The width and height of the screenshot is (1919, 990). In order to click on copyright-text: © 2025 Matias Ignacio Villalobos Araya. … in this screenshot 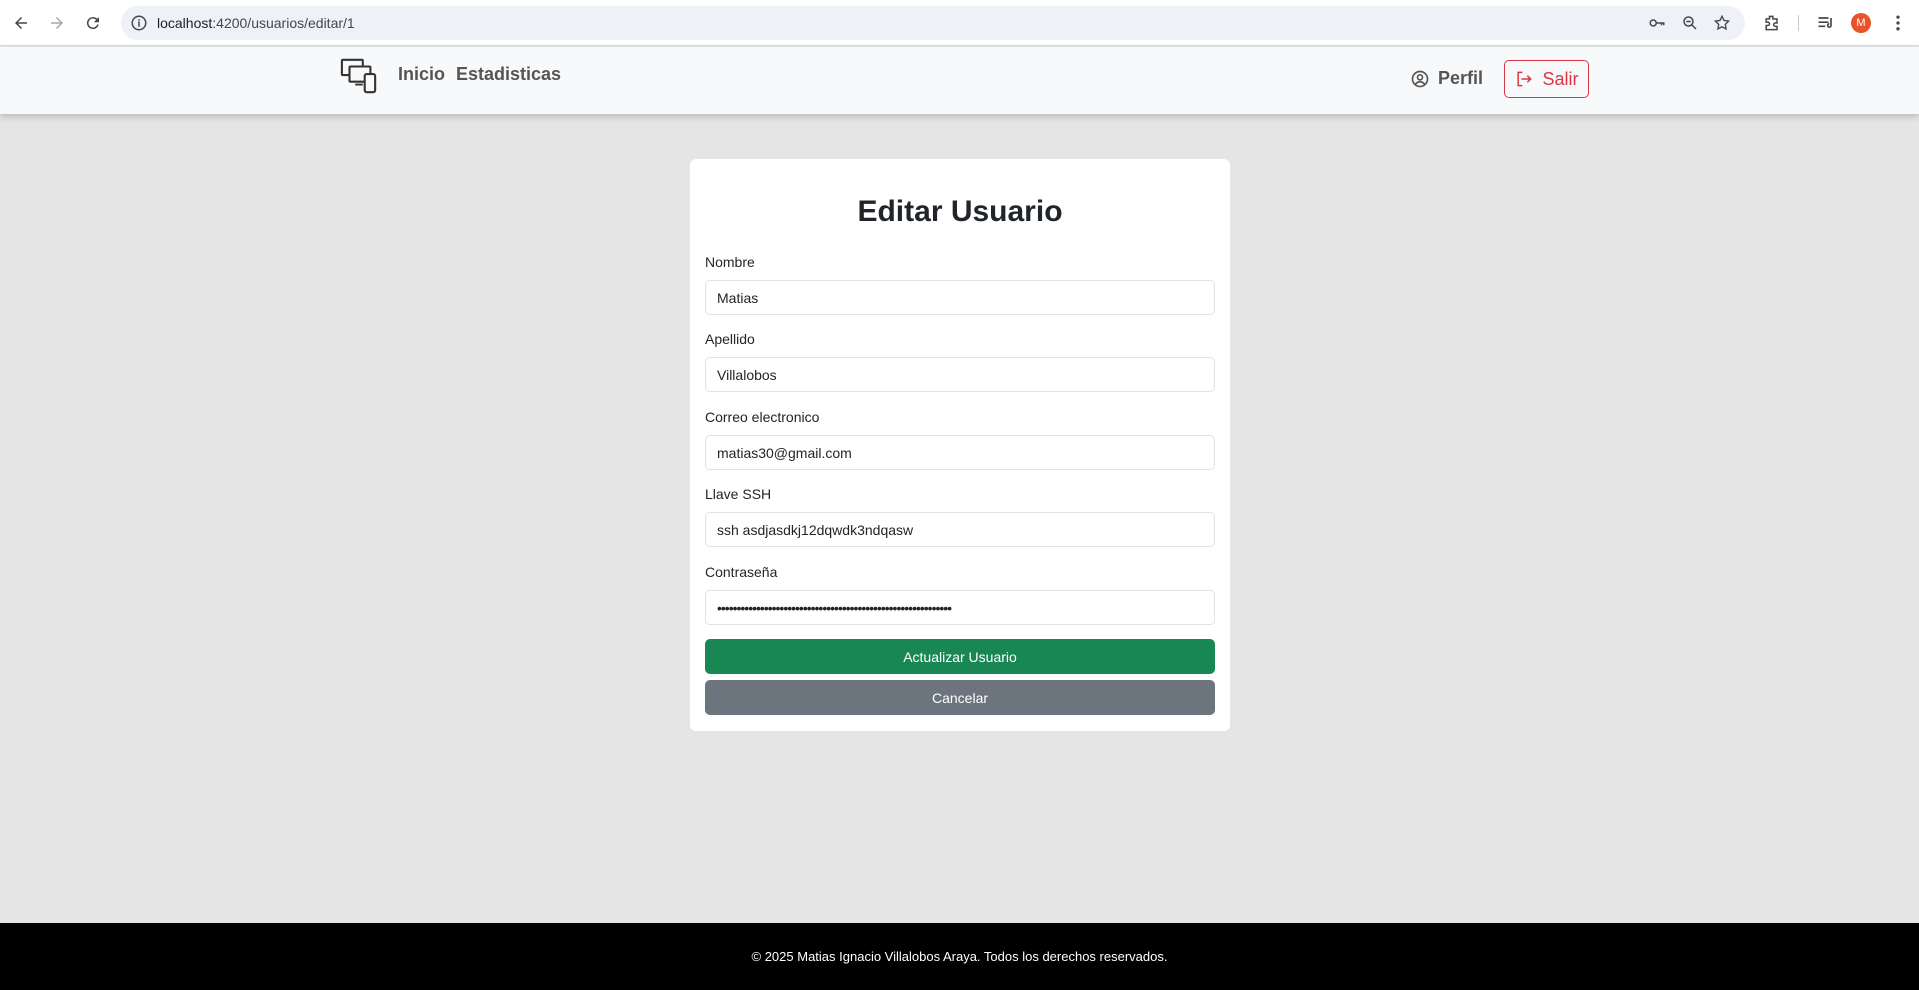, I will do `click(959, 956)`.